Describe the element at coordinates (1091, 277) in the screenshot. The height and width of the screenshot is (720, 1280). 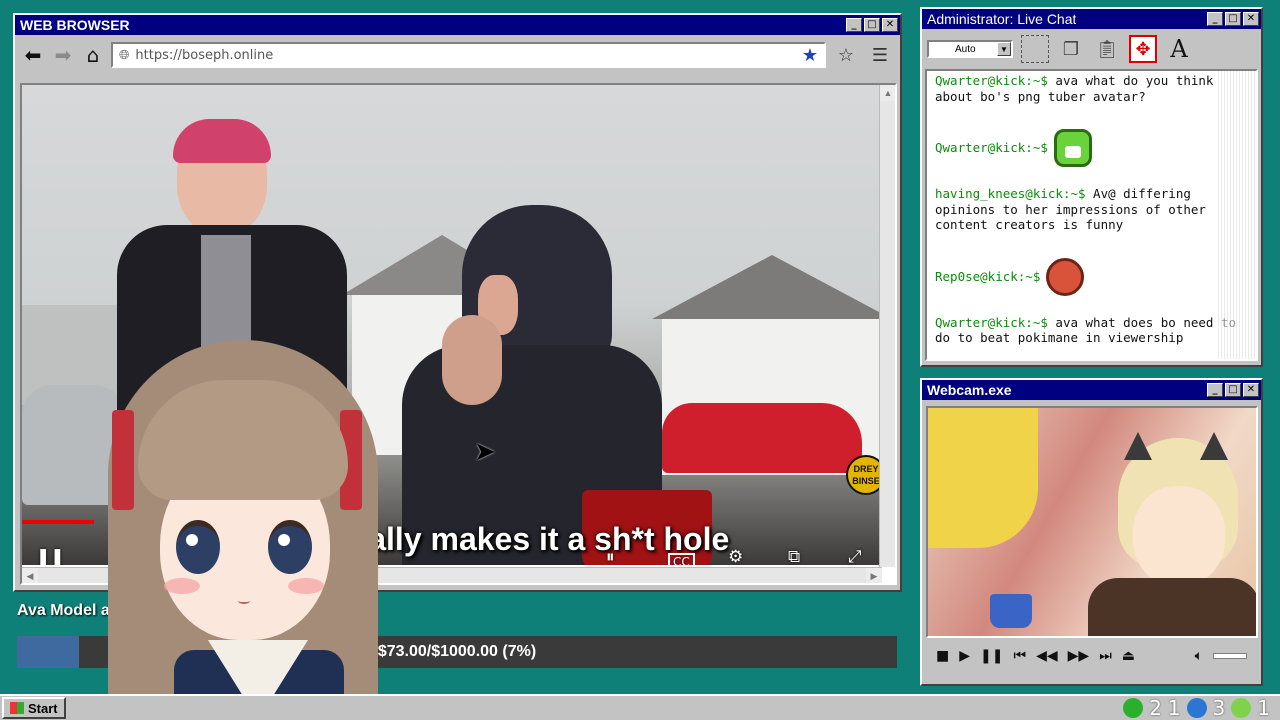
I see `chat-message: Rep0se@kick:~$` at that location.